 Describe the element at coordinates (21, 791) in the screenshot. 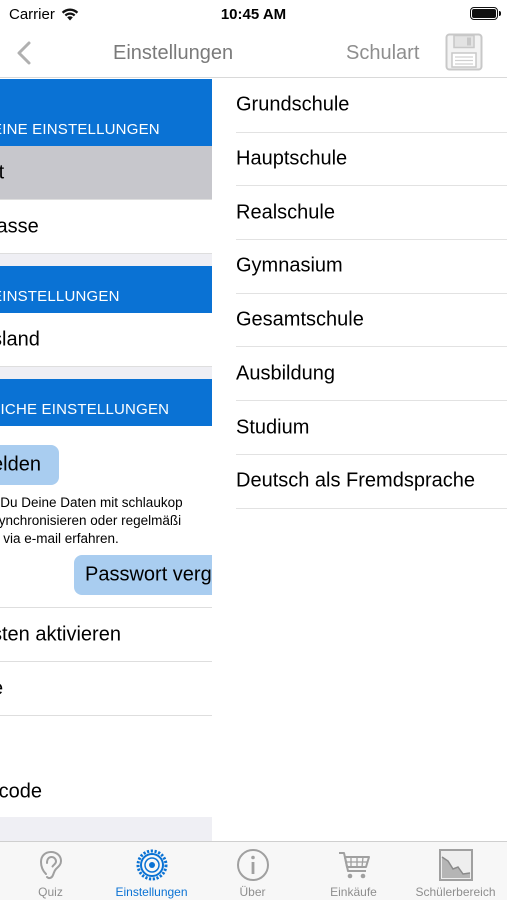

I see `settings-row-barcode-label: rcode` at that location.